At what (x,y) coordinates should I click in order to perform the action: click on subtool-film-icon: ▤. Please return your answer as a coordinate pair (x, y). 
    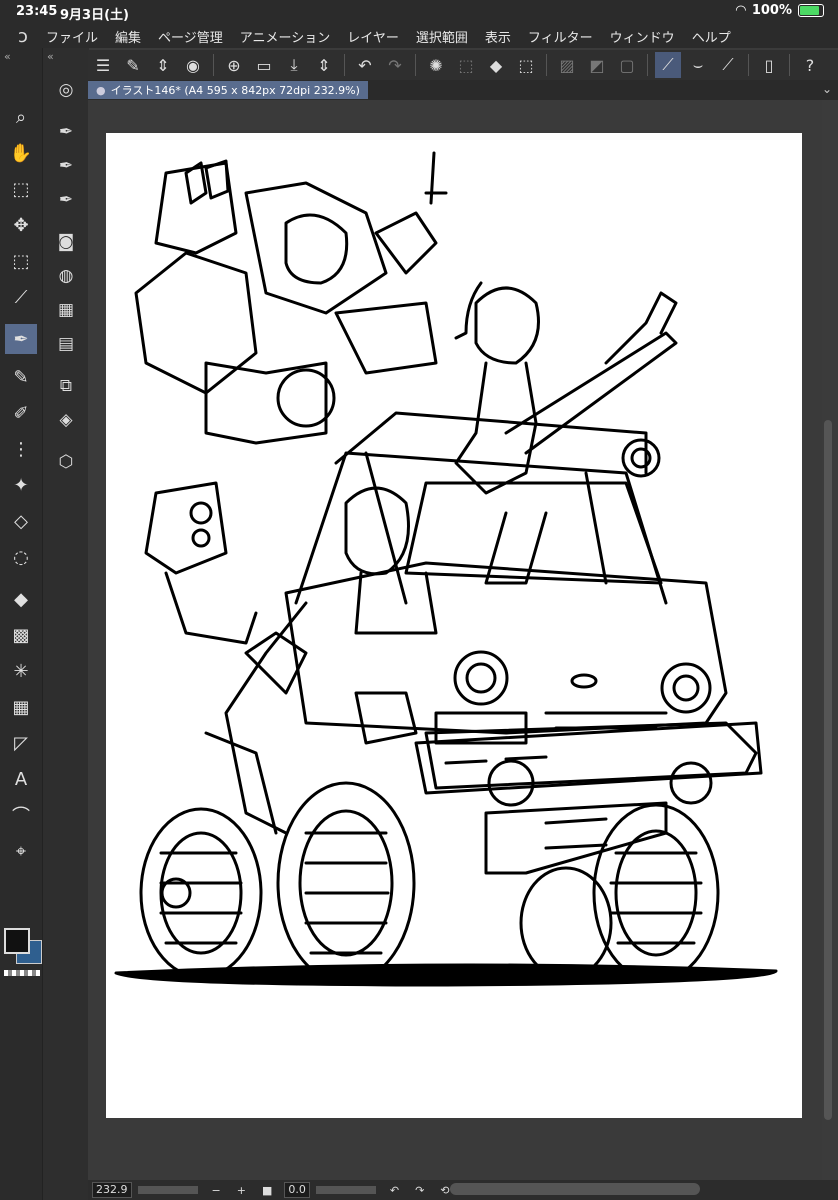
    Looking at the image, I should click on (66, 344).